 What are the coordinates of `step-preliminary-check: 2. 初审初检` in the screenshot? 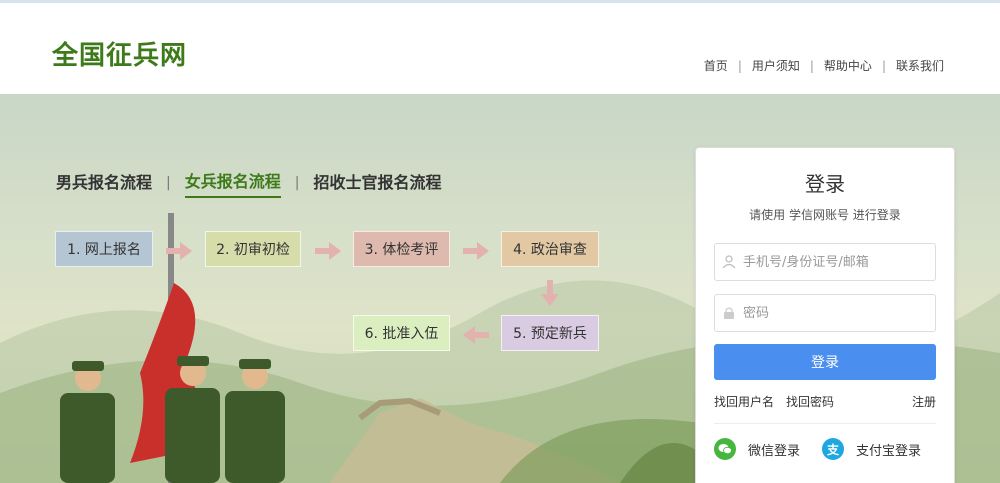 It's located at (253, 249).